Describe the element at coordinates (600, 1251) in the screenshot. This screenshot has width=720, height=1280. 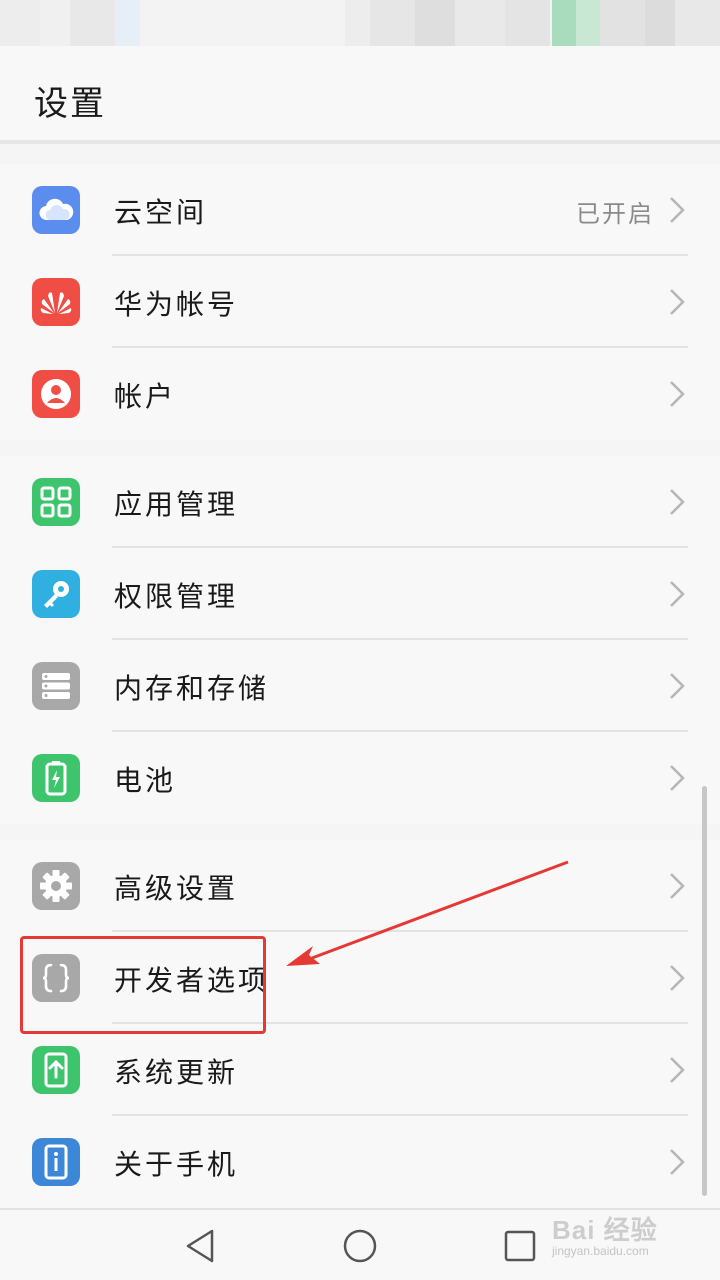
I see `watermark-url: jingyan.baidu.com` at that location.